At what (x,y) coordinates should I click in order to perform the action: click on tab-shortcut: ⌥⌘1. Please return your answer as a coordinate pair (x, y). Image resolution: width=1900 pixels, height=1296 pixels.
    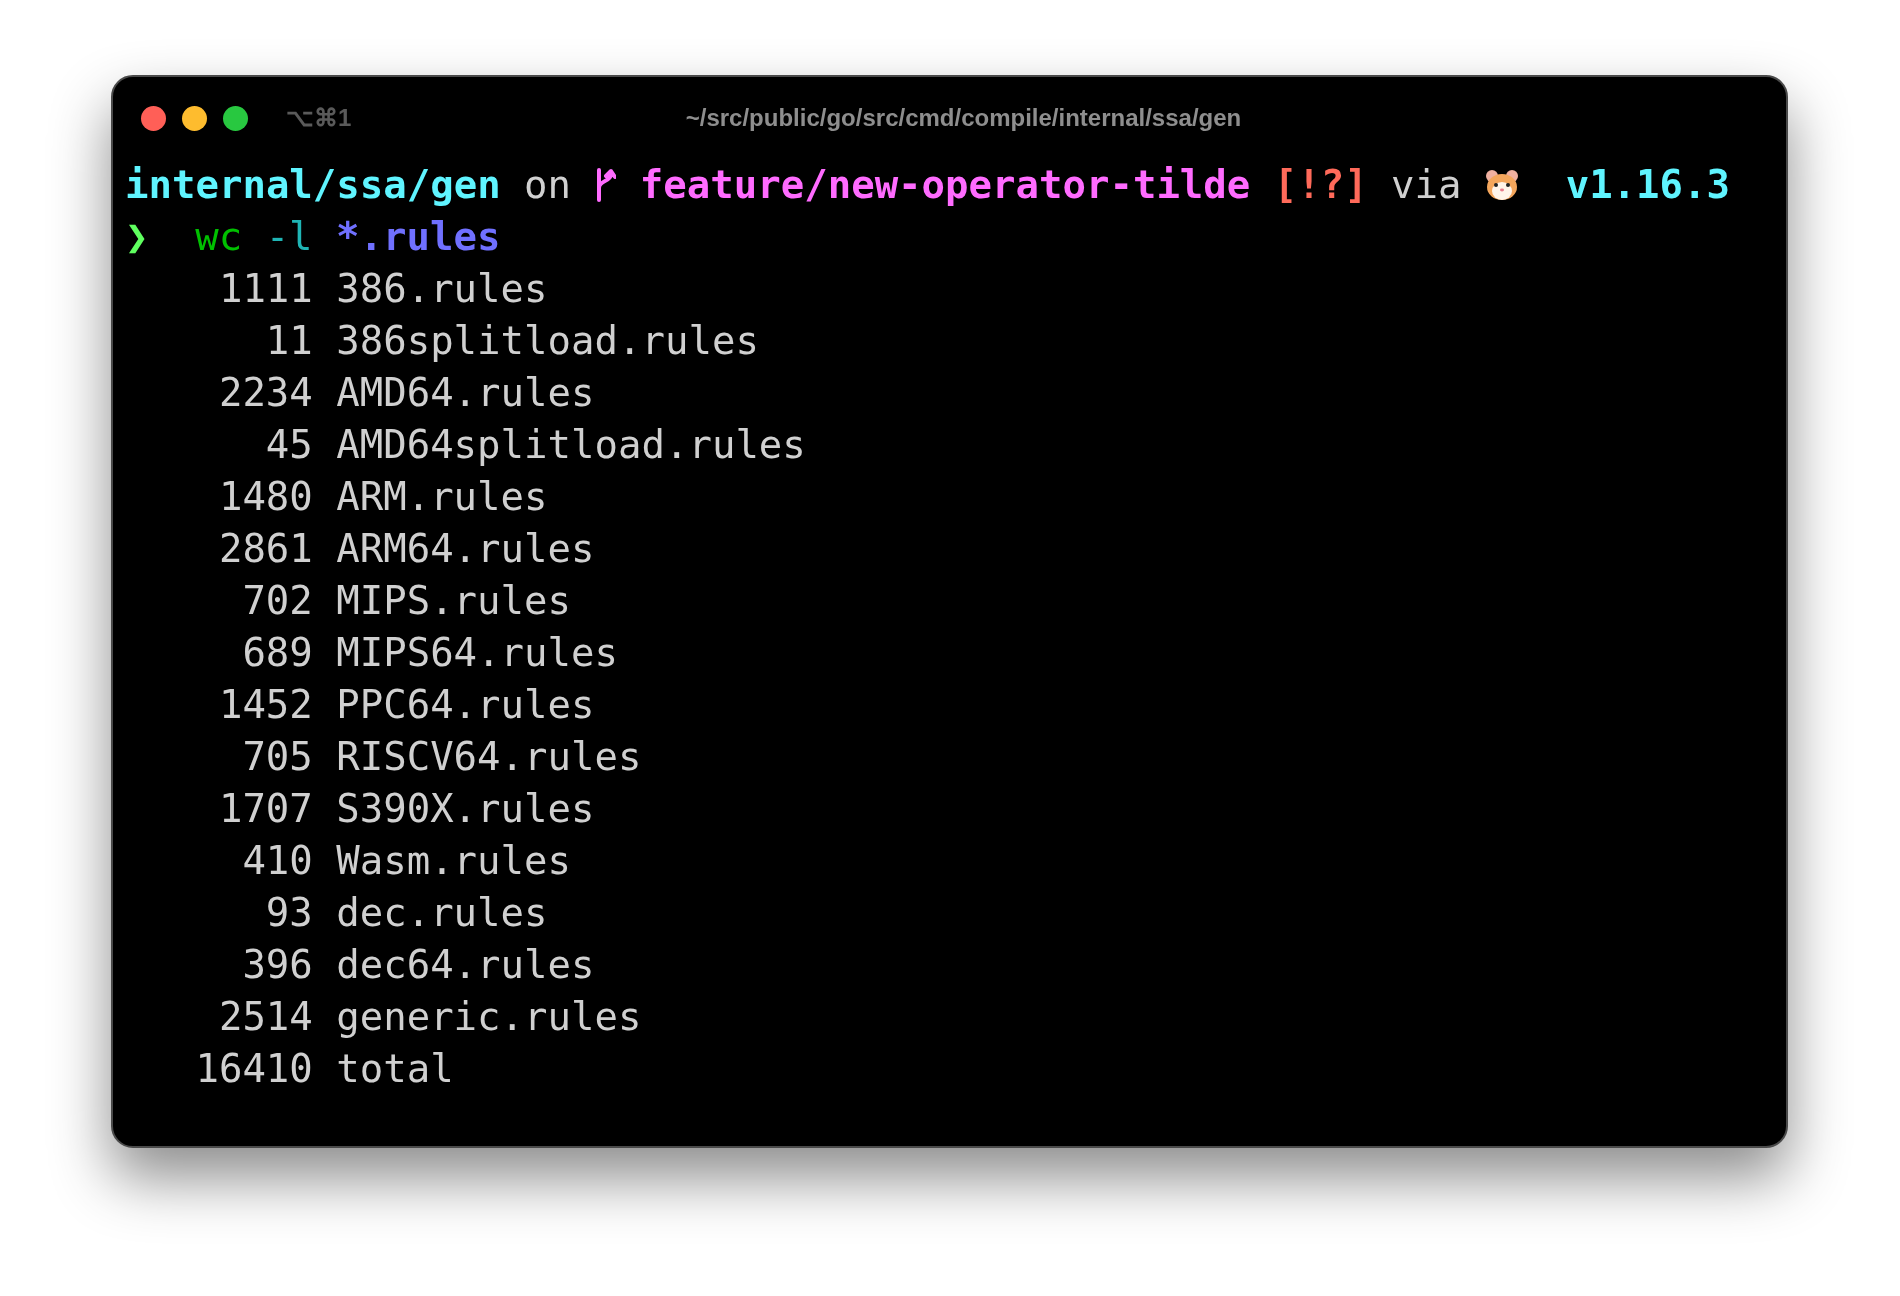
    Looking at the image, I should click on (319, 118).